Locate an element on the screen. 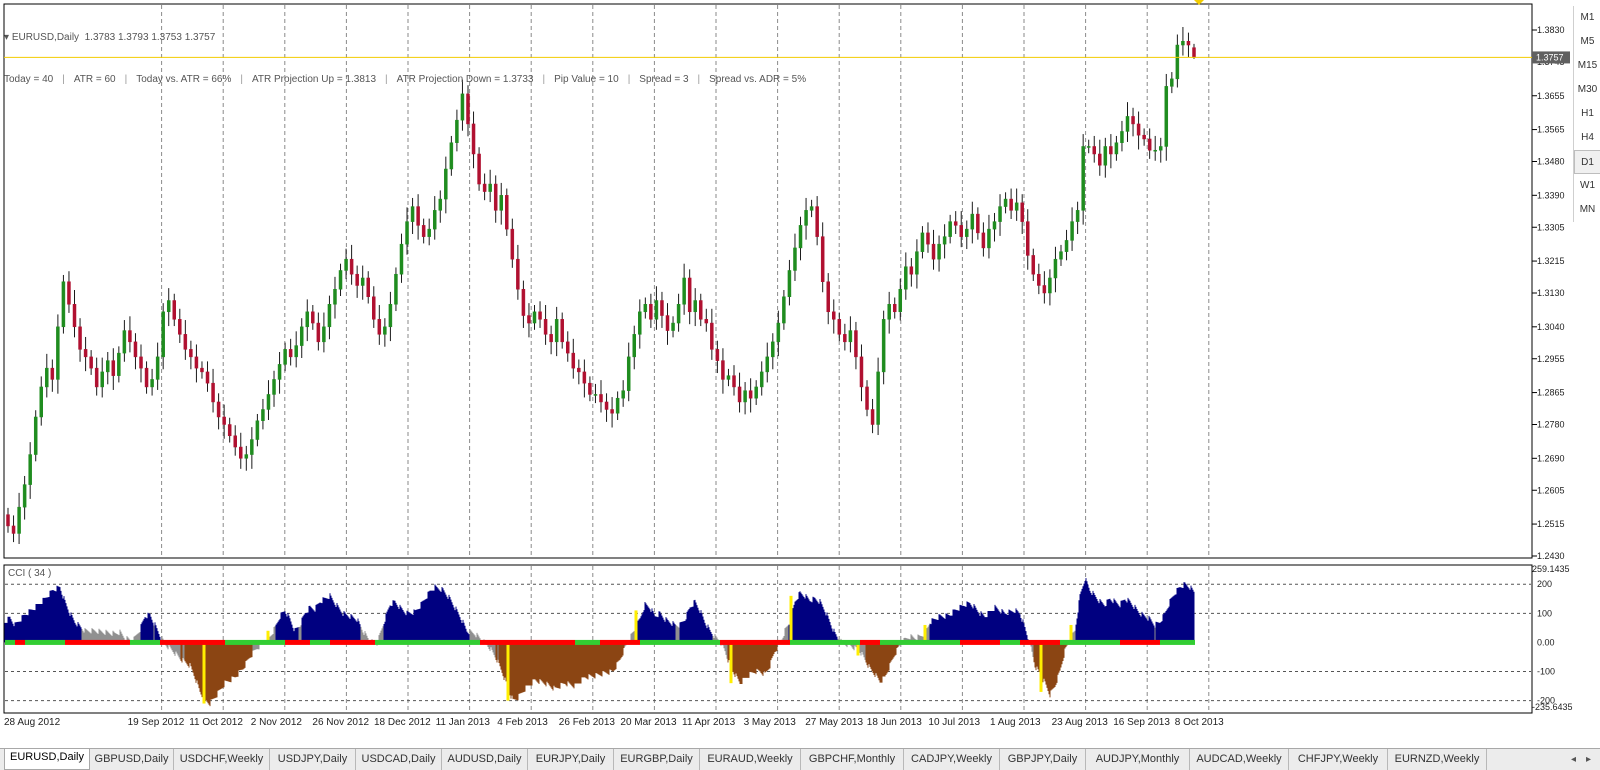  price-tick-label: 1.3130 is located at coordinates (1551, 293).